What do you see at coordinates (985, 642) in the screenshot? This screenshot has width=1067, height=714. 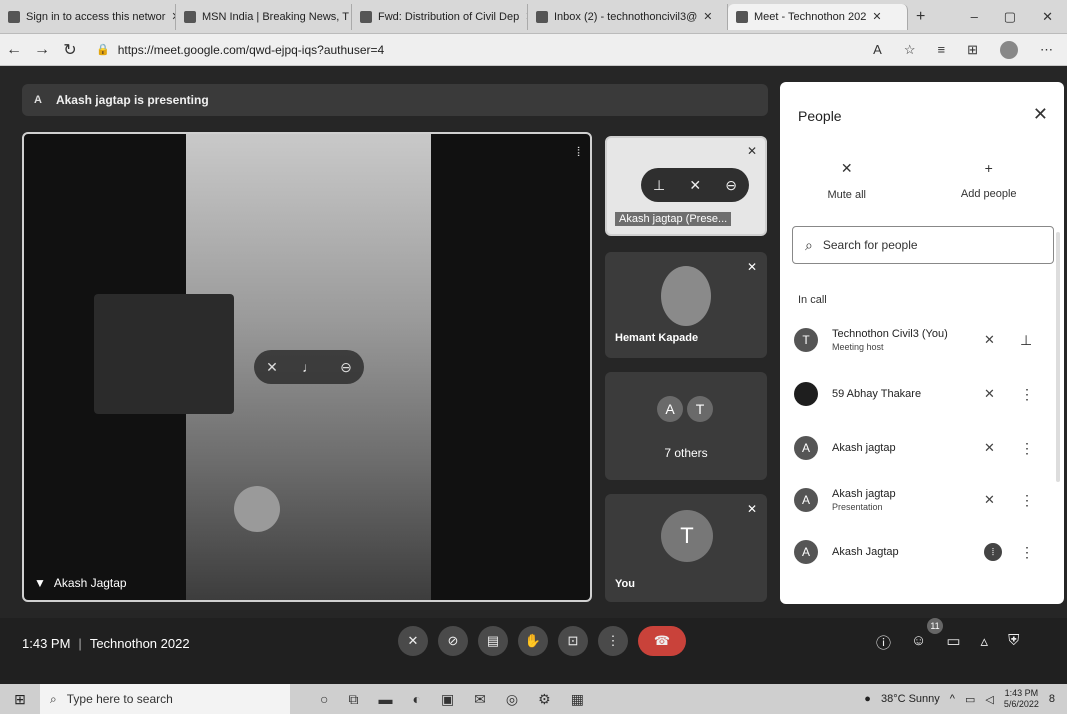 I see `activities-icon: ▵` at bounding box center [985, 642].